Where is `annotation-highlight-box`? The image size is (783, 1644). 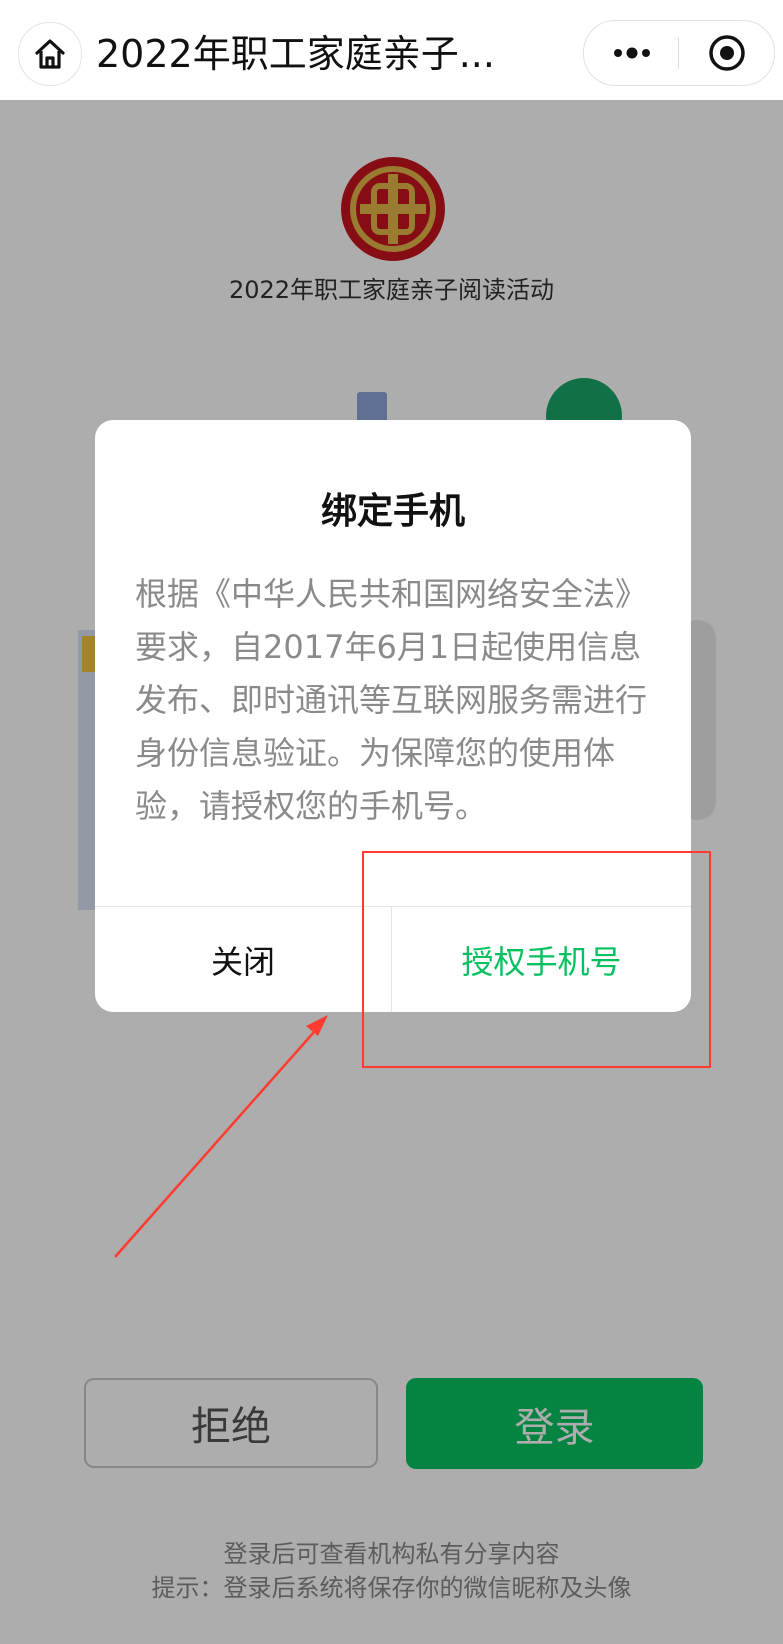
annotation-highlight-box is located at coordinates (536, 959).